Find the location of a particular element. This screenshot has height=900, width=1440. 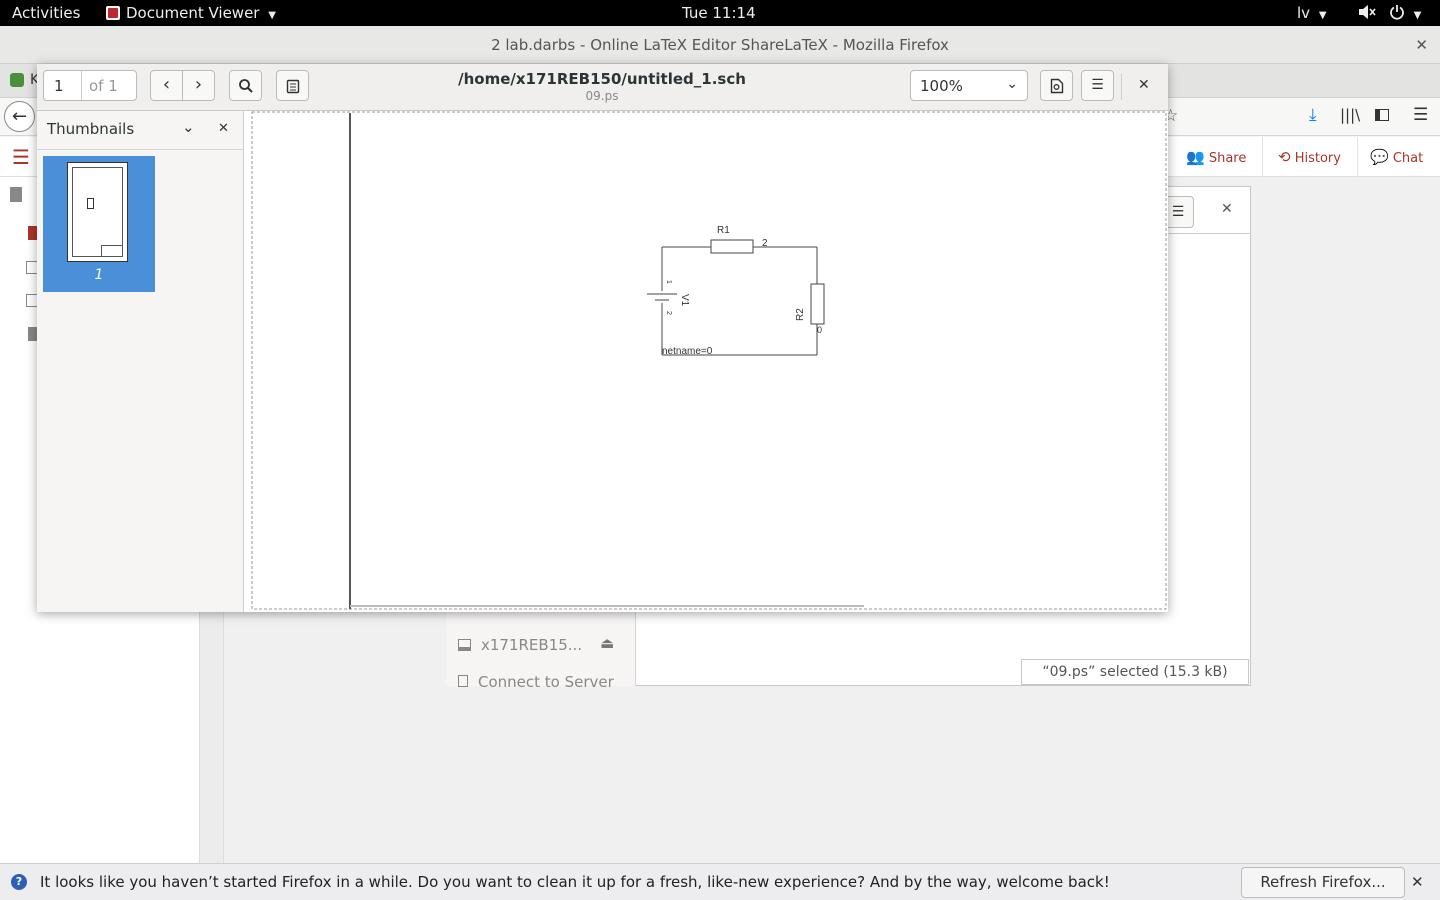

users-icon: 👥 is located at coordinates (1195, 157).